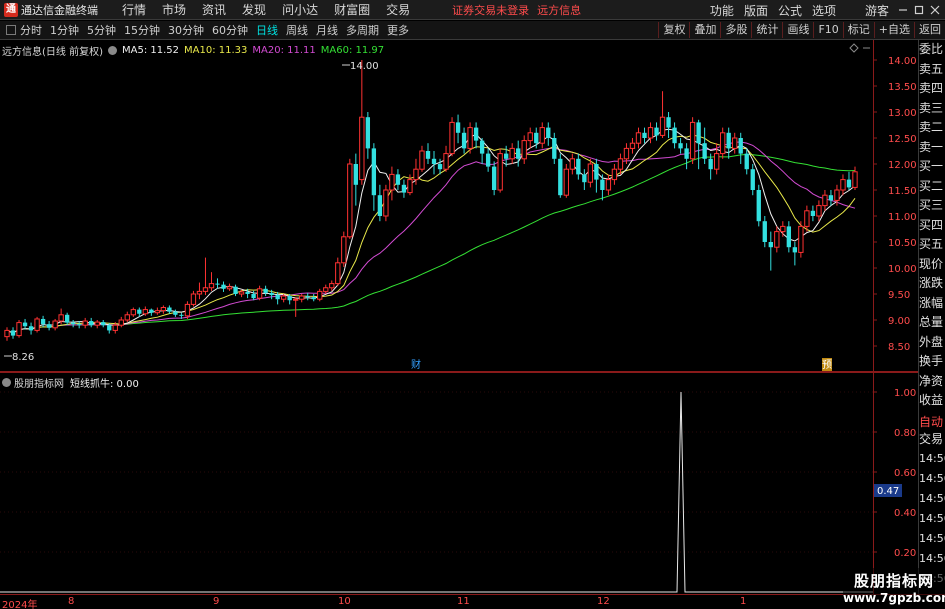 This screenshot has width=945, height=609. Describe the element at coordinates (327, 30) in the screenshot. I see `period-monthly: 月线` at that location.